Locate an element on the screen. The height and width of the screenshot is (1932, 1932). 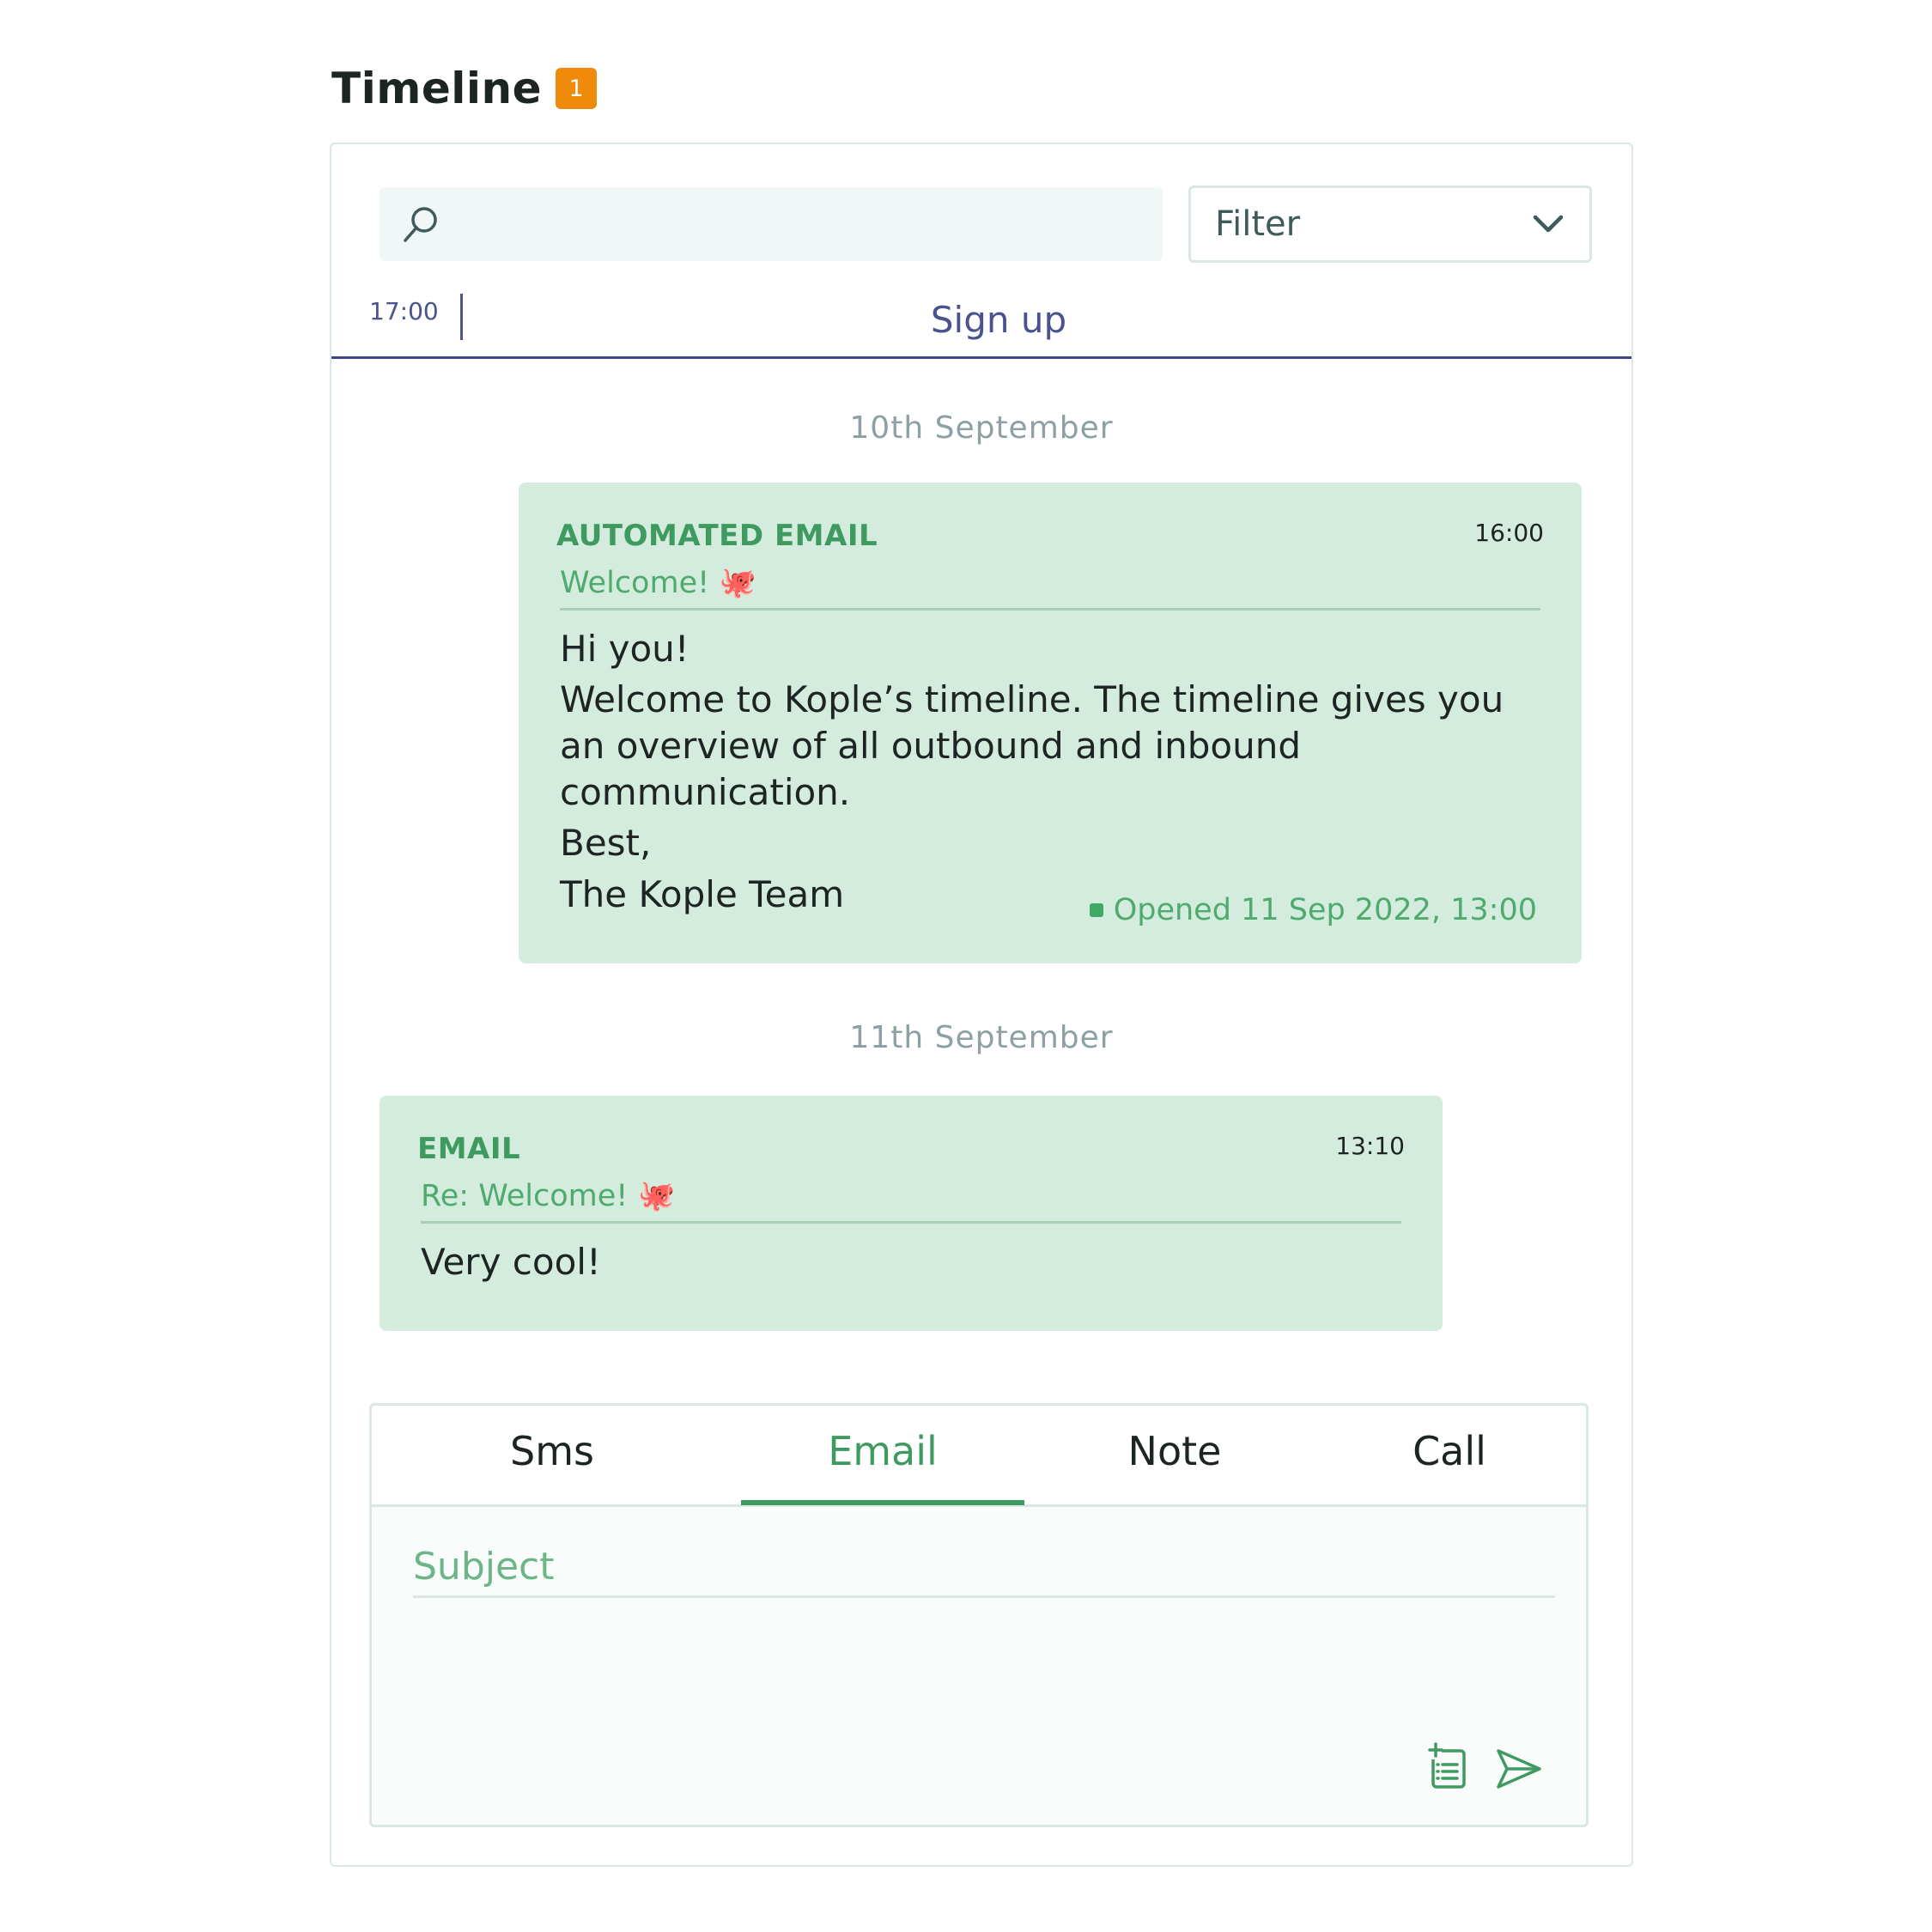
filter-dropdown: Filter is located at coordinates (1390, 224).